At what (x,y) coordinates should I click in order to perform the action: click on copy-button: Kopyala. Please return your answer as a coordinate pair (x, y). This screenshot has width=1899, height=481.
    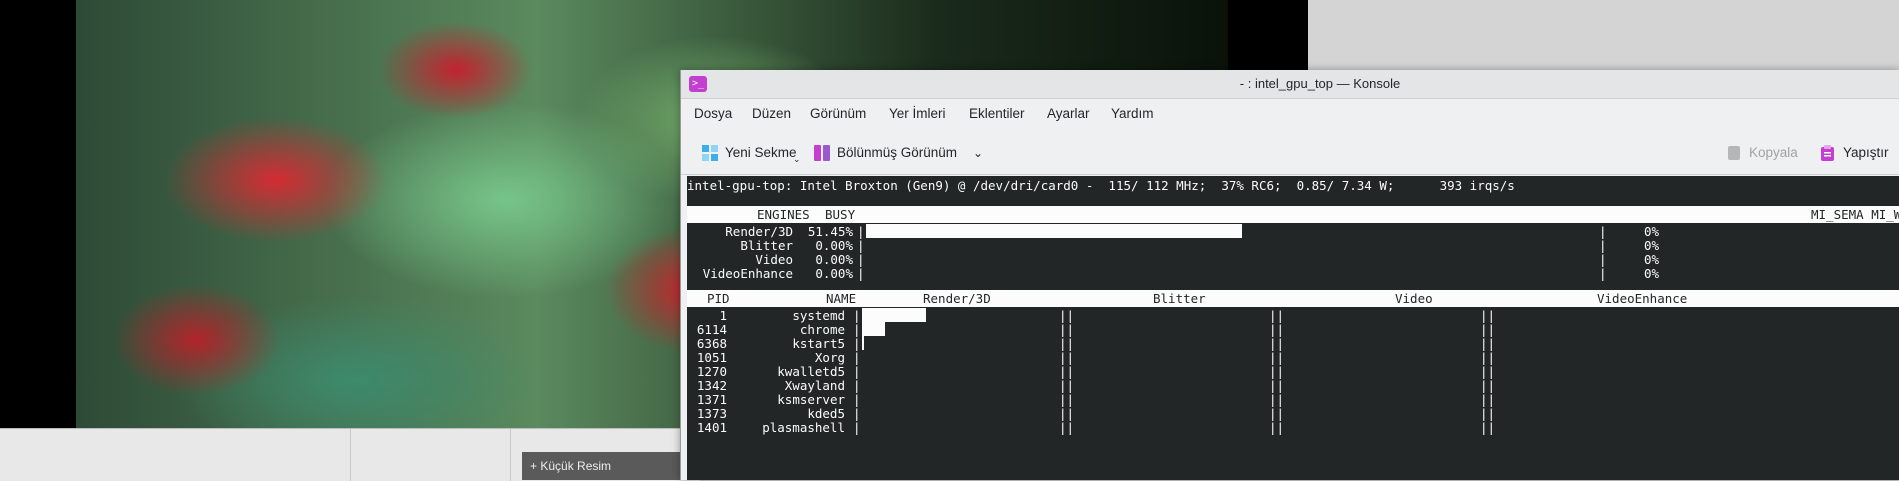
    Looking at the image, I should click on (1765, 153).